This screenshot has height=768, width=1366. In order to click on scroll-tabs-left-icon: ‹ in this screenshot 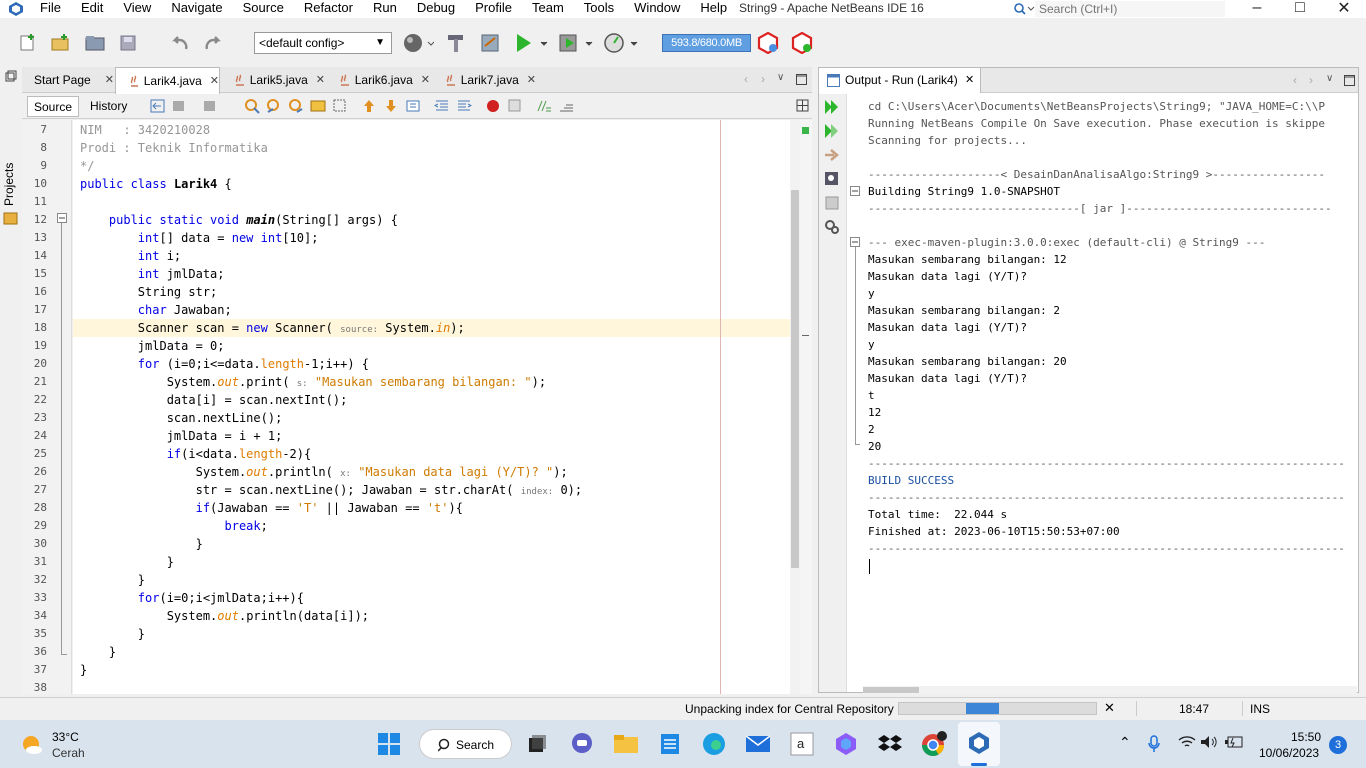, I will do `click(746, 79)`.